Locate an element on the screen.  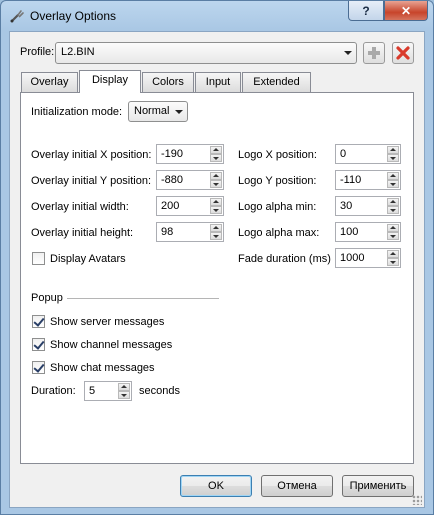
overlay-y-label: Overlay initial Y position: is located at coordinates (91, 181).